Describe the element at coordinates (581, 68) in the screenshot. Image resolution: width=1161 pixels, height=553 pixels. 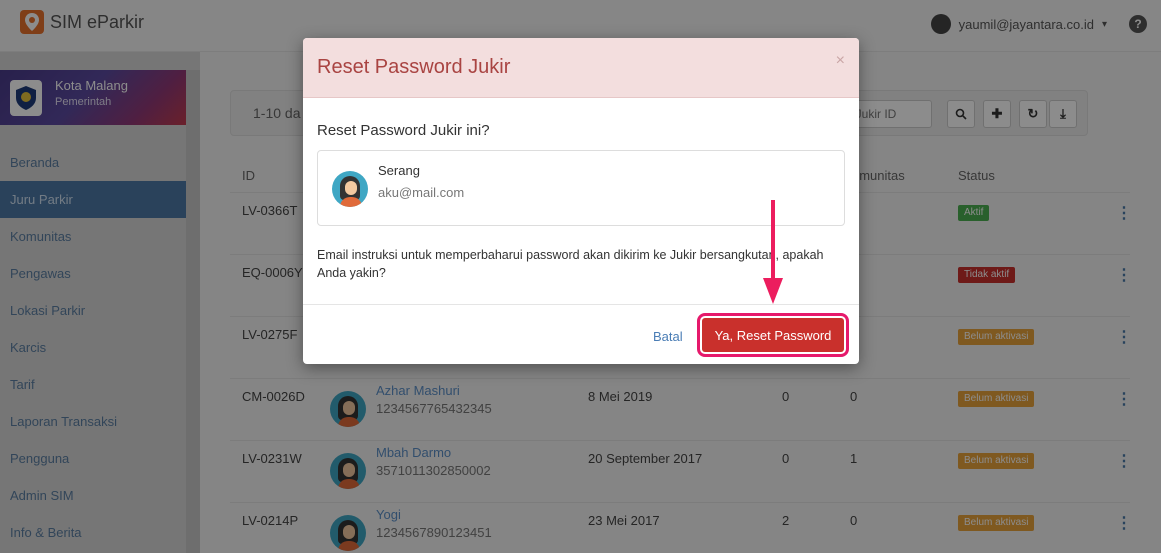
I see `modal-header: Reset Password Jukir ×` at that location.